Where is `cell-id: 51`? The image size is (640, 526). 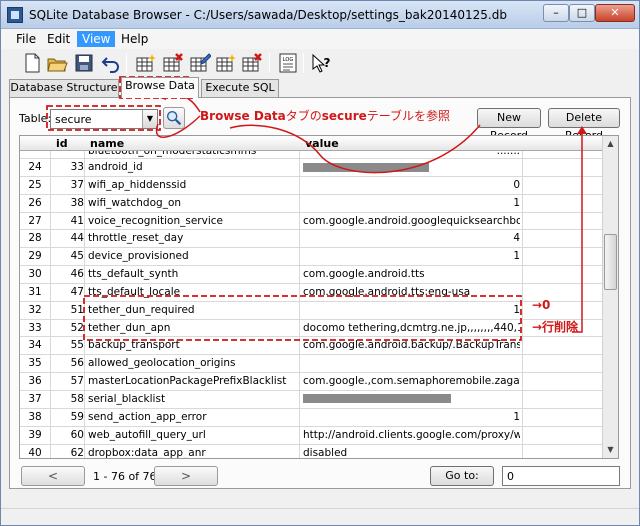
cell-id: 51 is located at coordinates (67, 310).